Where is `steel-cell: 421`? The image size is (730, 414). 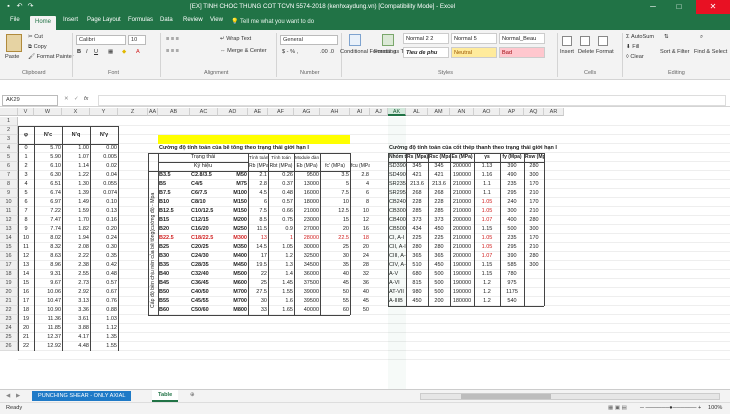 steel-cell: 421 is located at coordinates (417, 175).